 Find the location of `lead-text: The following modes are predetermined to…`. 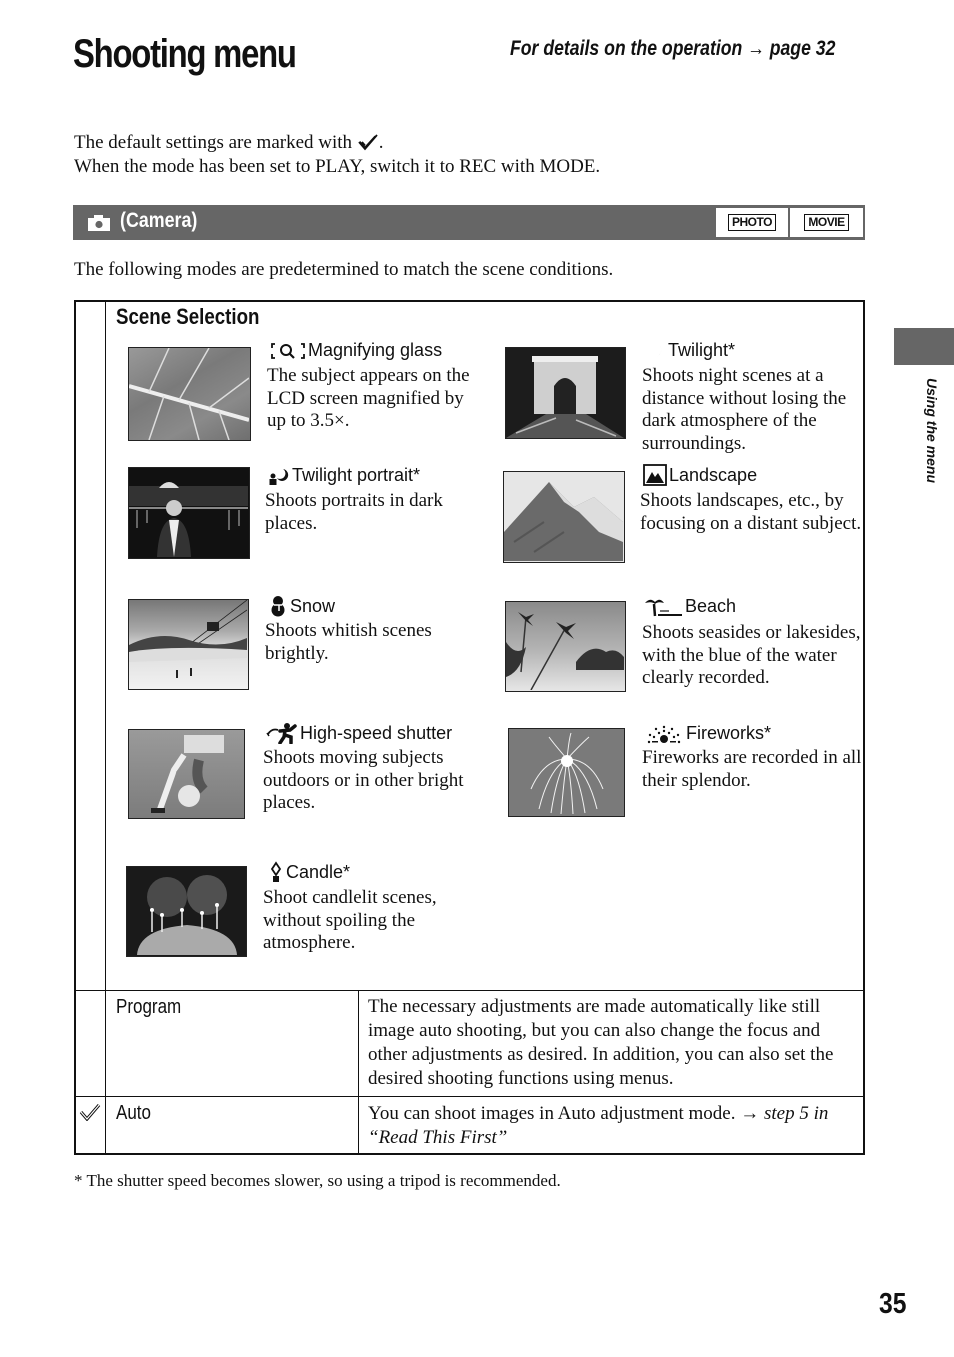

lead-text: The following modes are predetermined to… is located at coordinates (344, 269).